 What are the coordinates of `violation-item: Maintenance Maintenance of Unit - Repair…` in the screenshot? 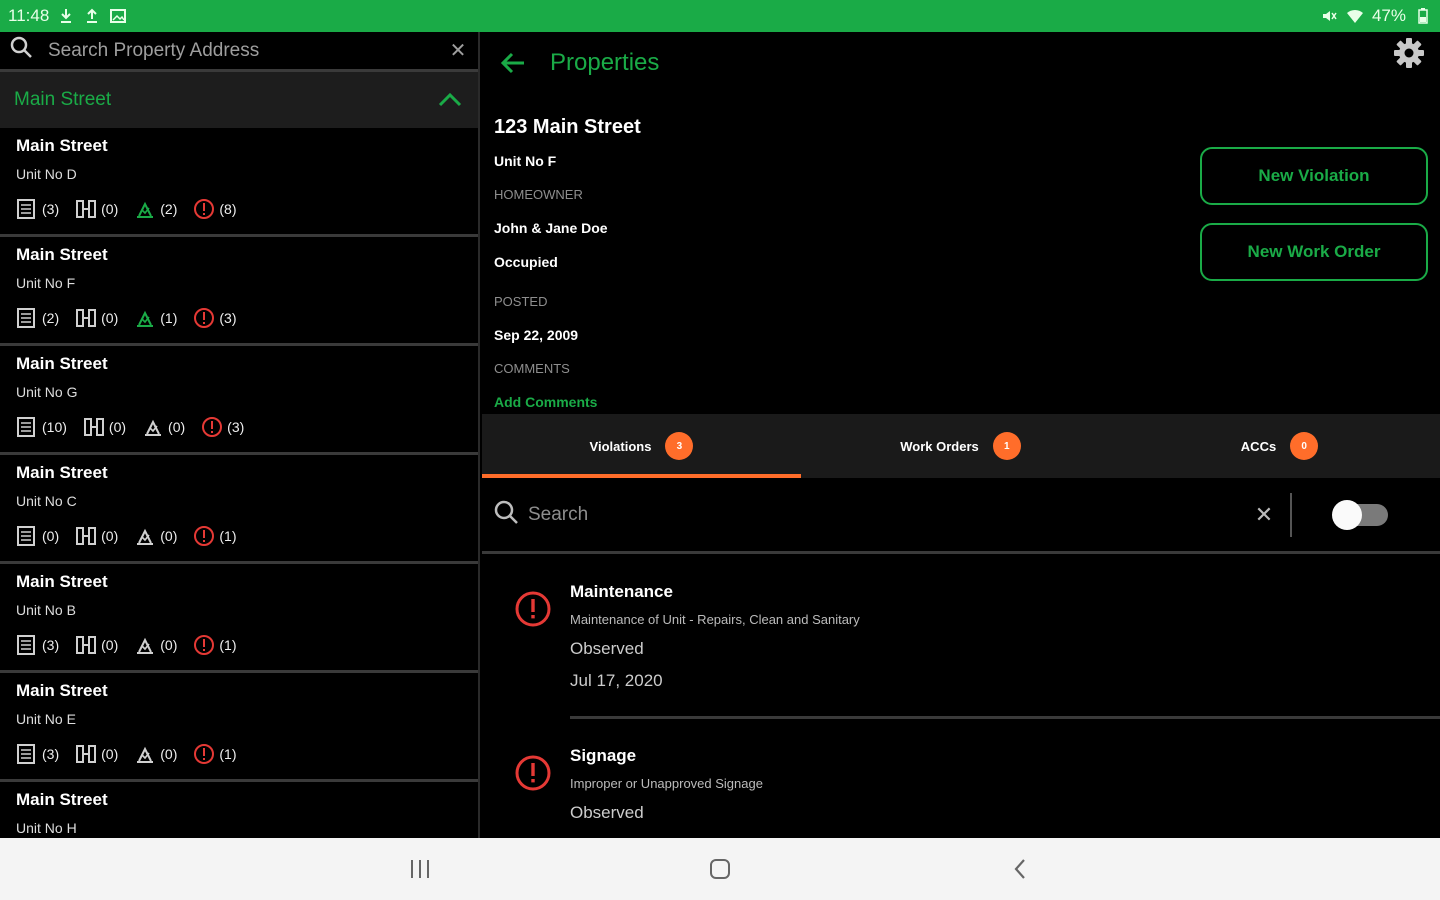 It's located at (961, 636).